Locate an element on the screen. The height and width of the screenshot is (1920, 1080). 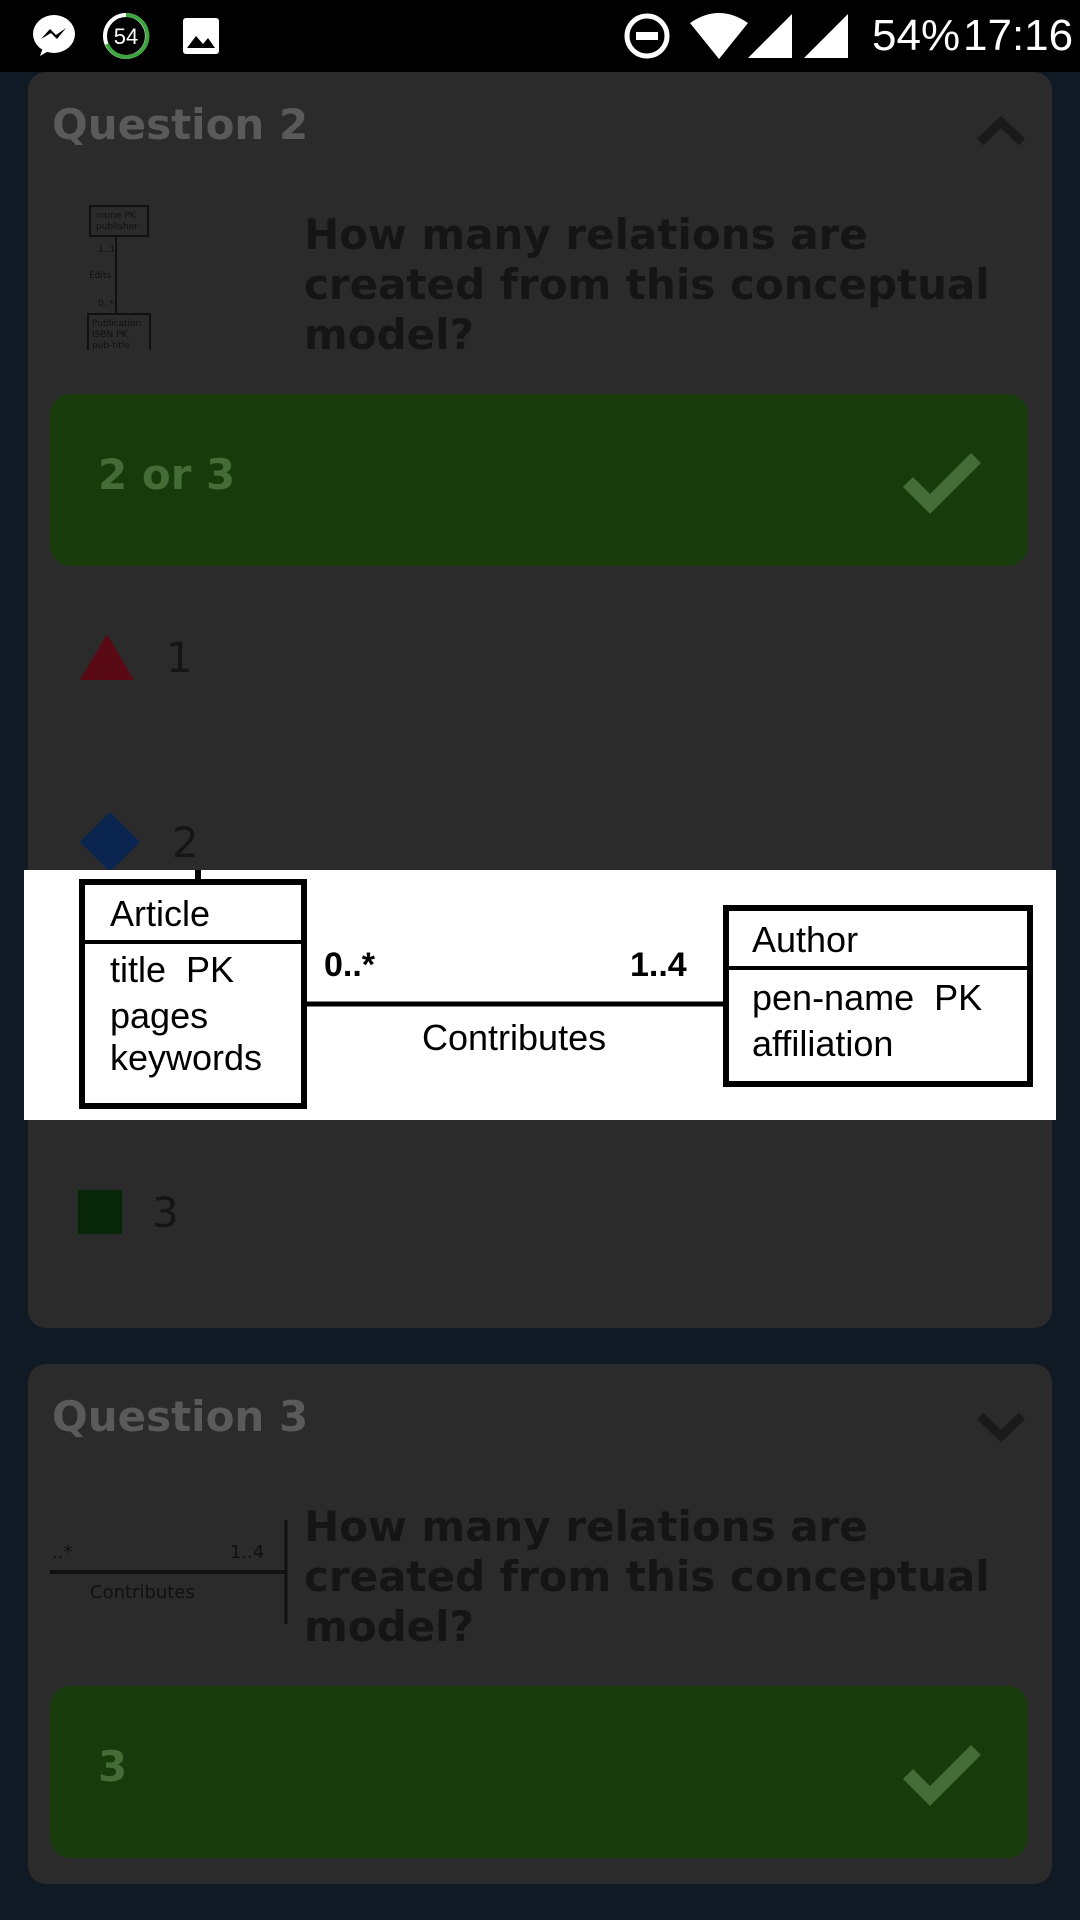
relationship-label: Contributes is located at coordinates (514, 1037).